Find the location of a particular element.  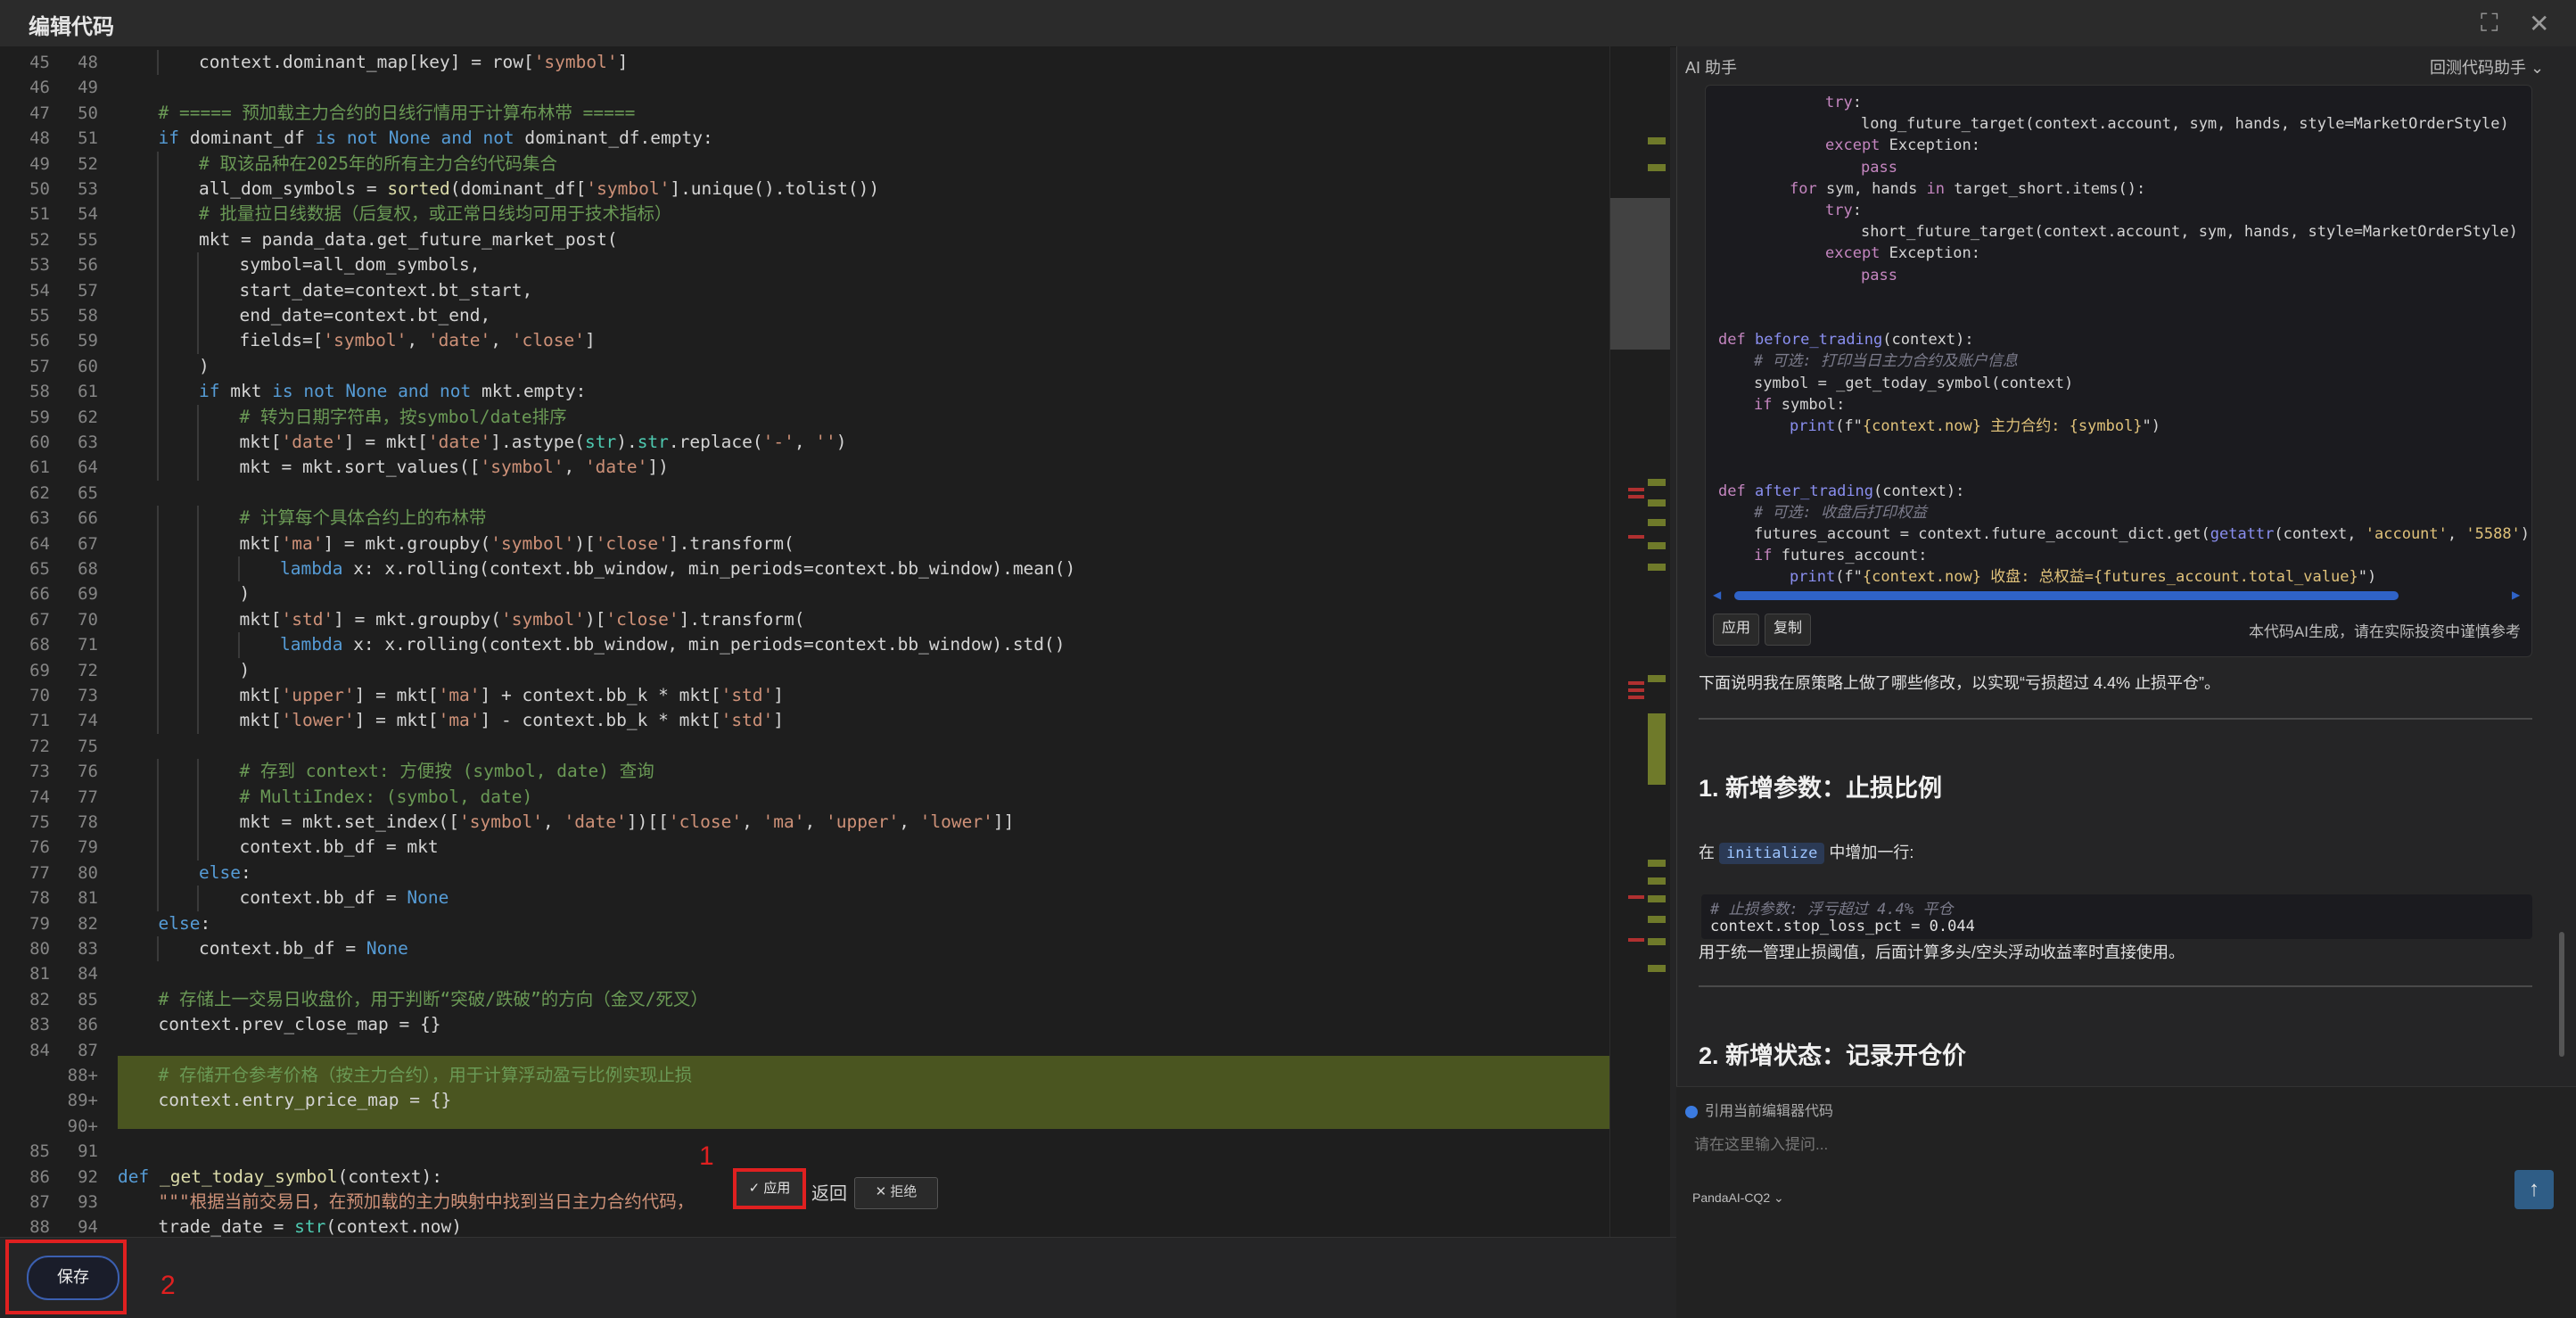

card-code-token: before_trading is located at coordinates (1818, 340).